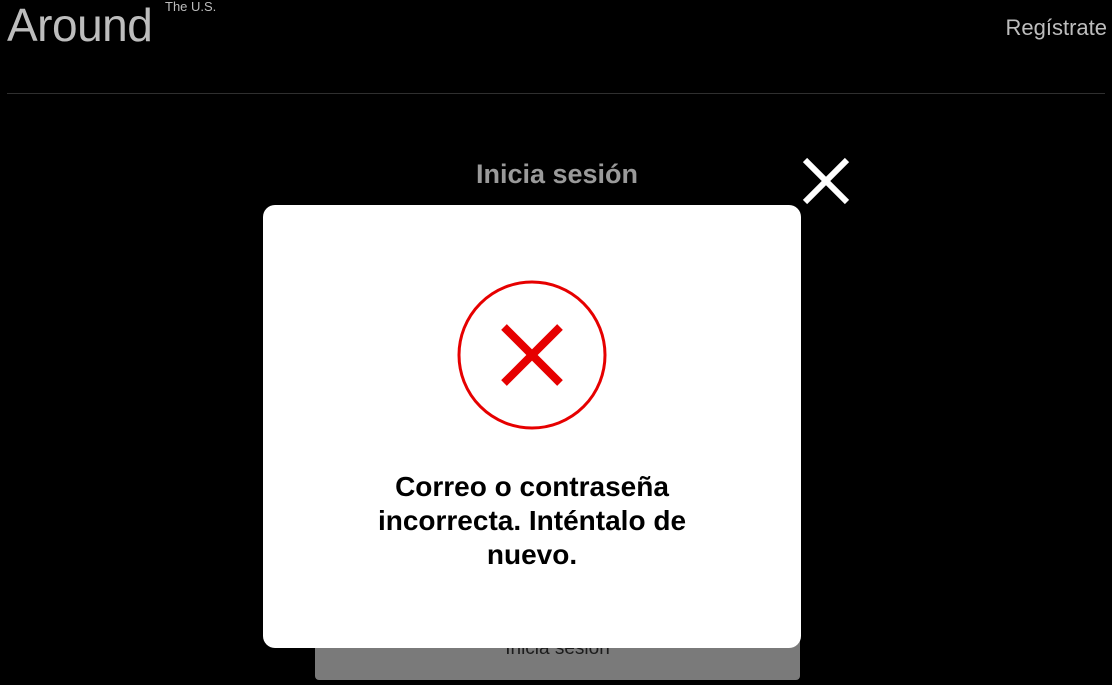 The width and height of the screenshot is (1112, 685). I want to click on header-divider, so click(556, 93).